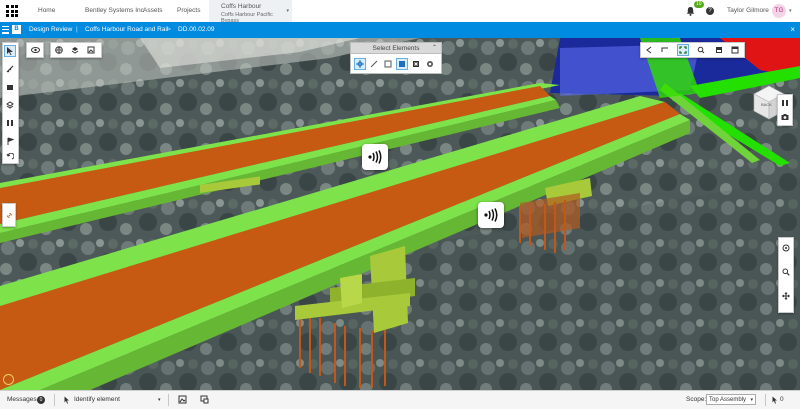 This screenshot has width=800, height=409. I want to click on element-select-icon, so click(360, 64).